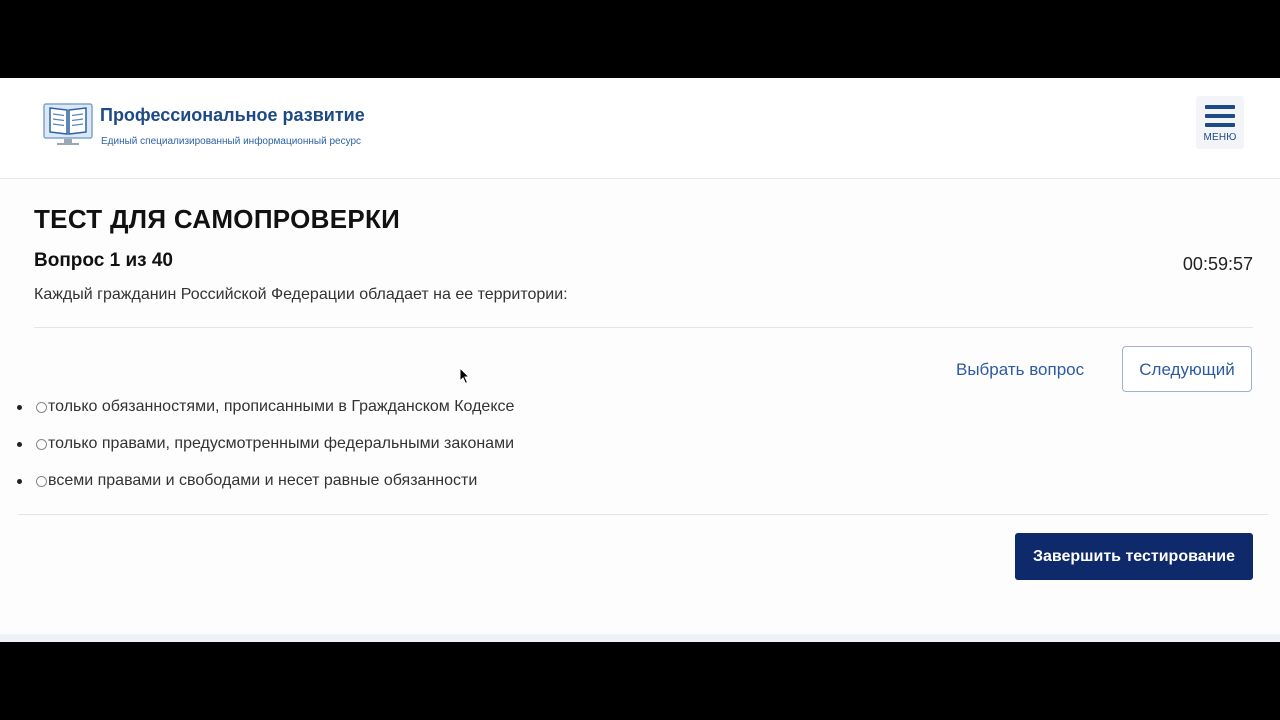 The width and height of the screenshot is (1280, 720). What do you see at coordinates (232, 115) in the screenshot?
I see `site-title: Профессиональное развитие` at bounding box center [232, 115].